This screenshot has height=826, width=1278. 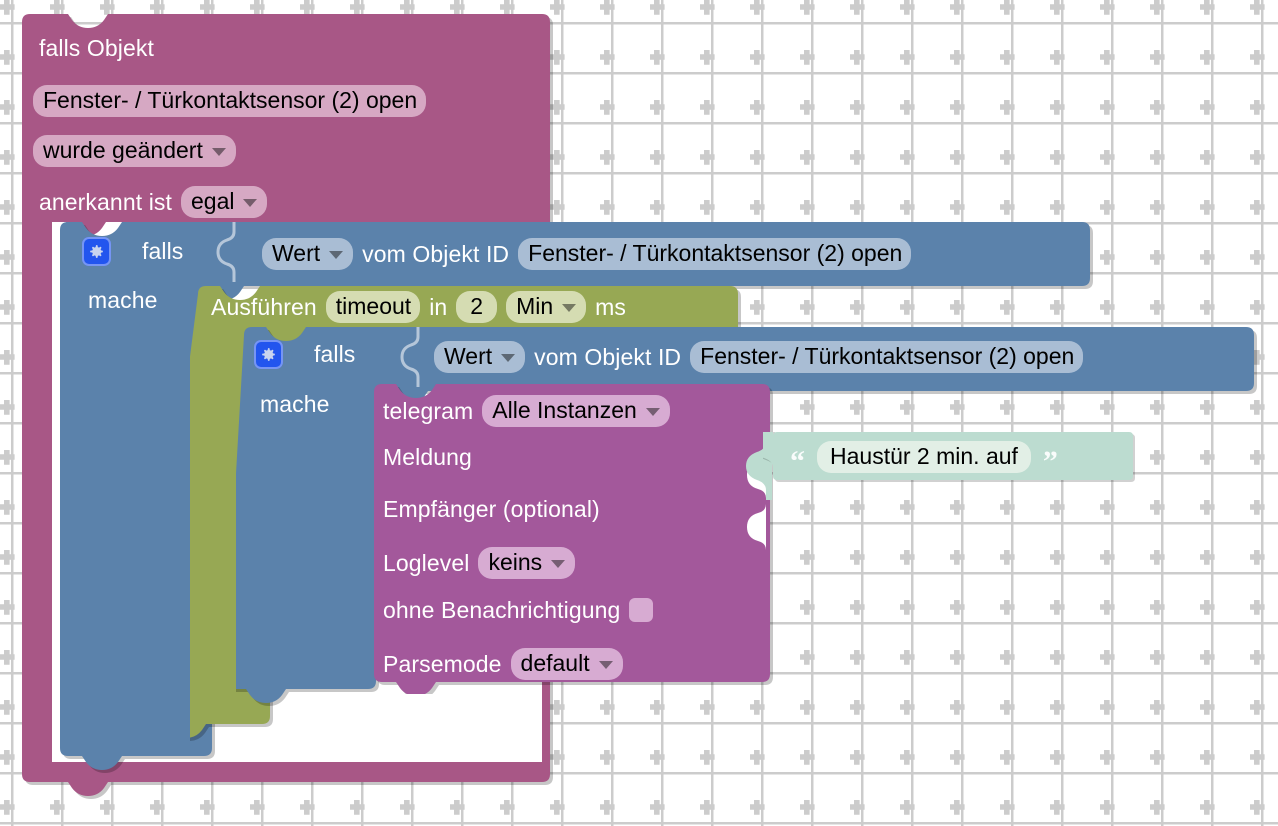 What do you see at coordinates (296, 253) in the screenshot?
I see `if-outer-value-mode-value: Wert` at bounding box center [296, 253].